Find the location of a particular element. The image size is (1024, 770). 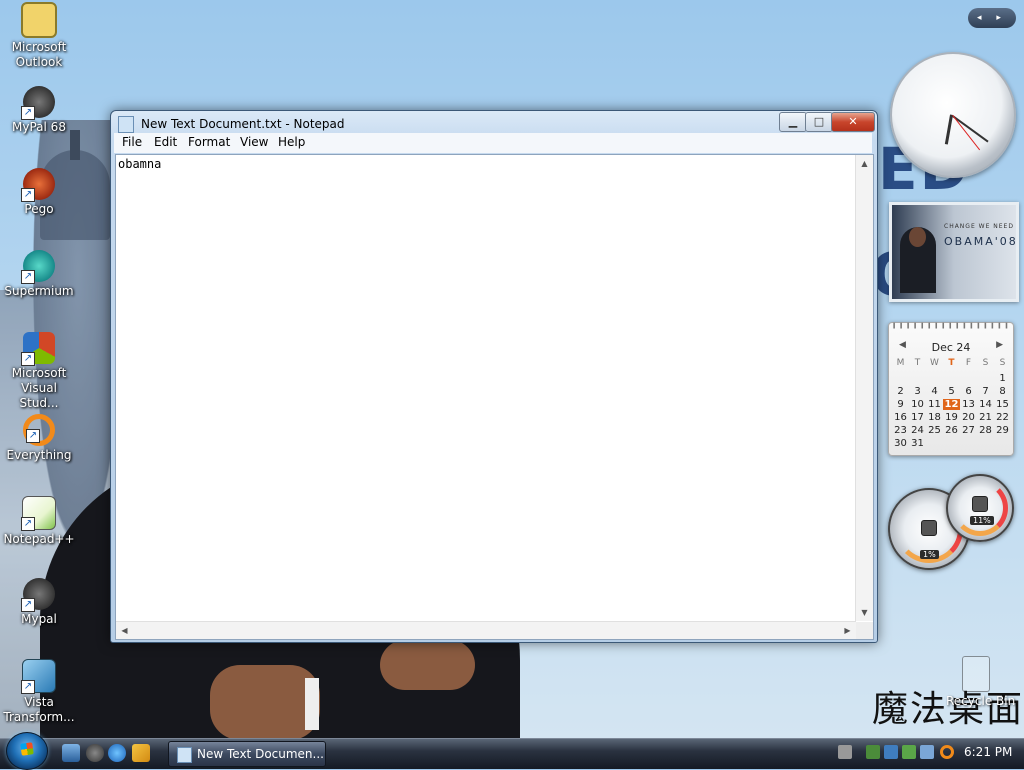

tray-network-icon is located at coordinates (873, 752).